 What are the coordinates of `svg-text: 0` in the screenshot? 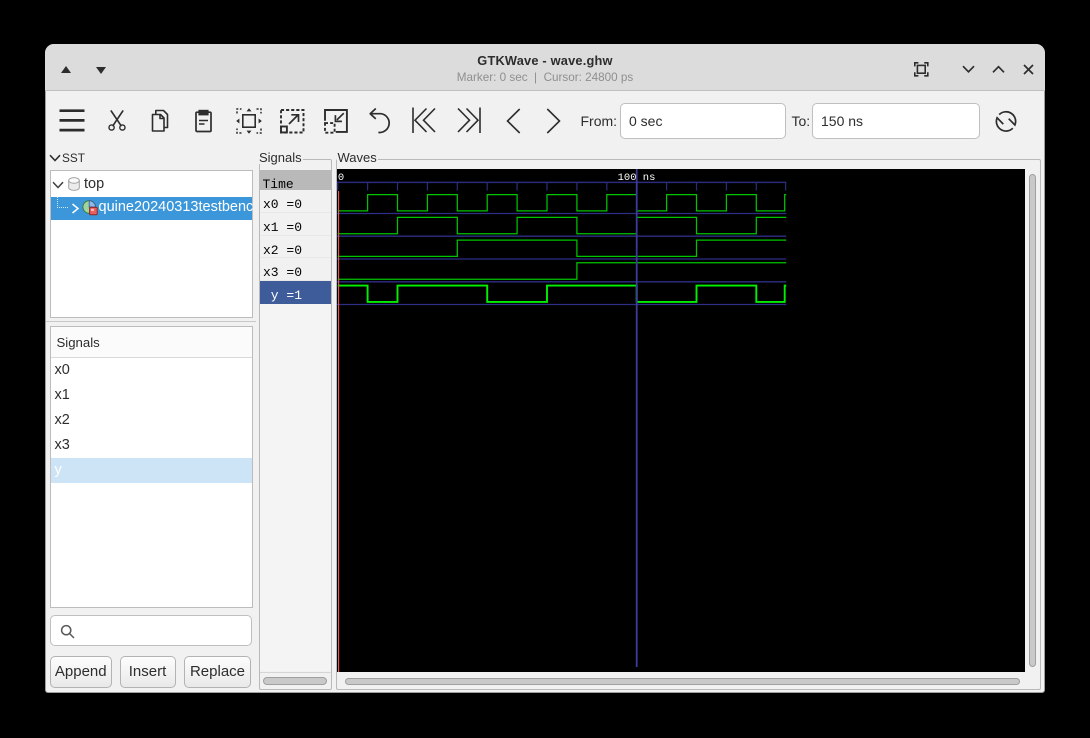 It's located at (341, 178).